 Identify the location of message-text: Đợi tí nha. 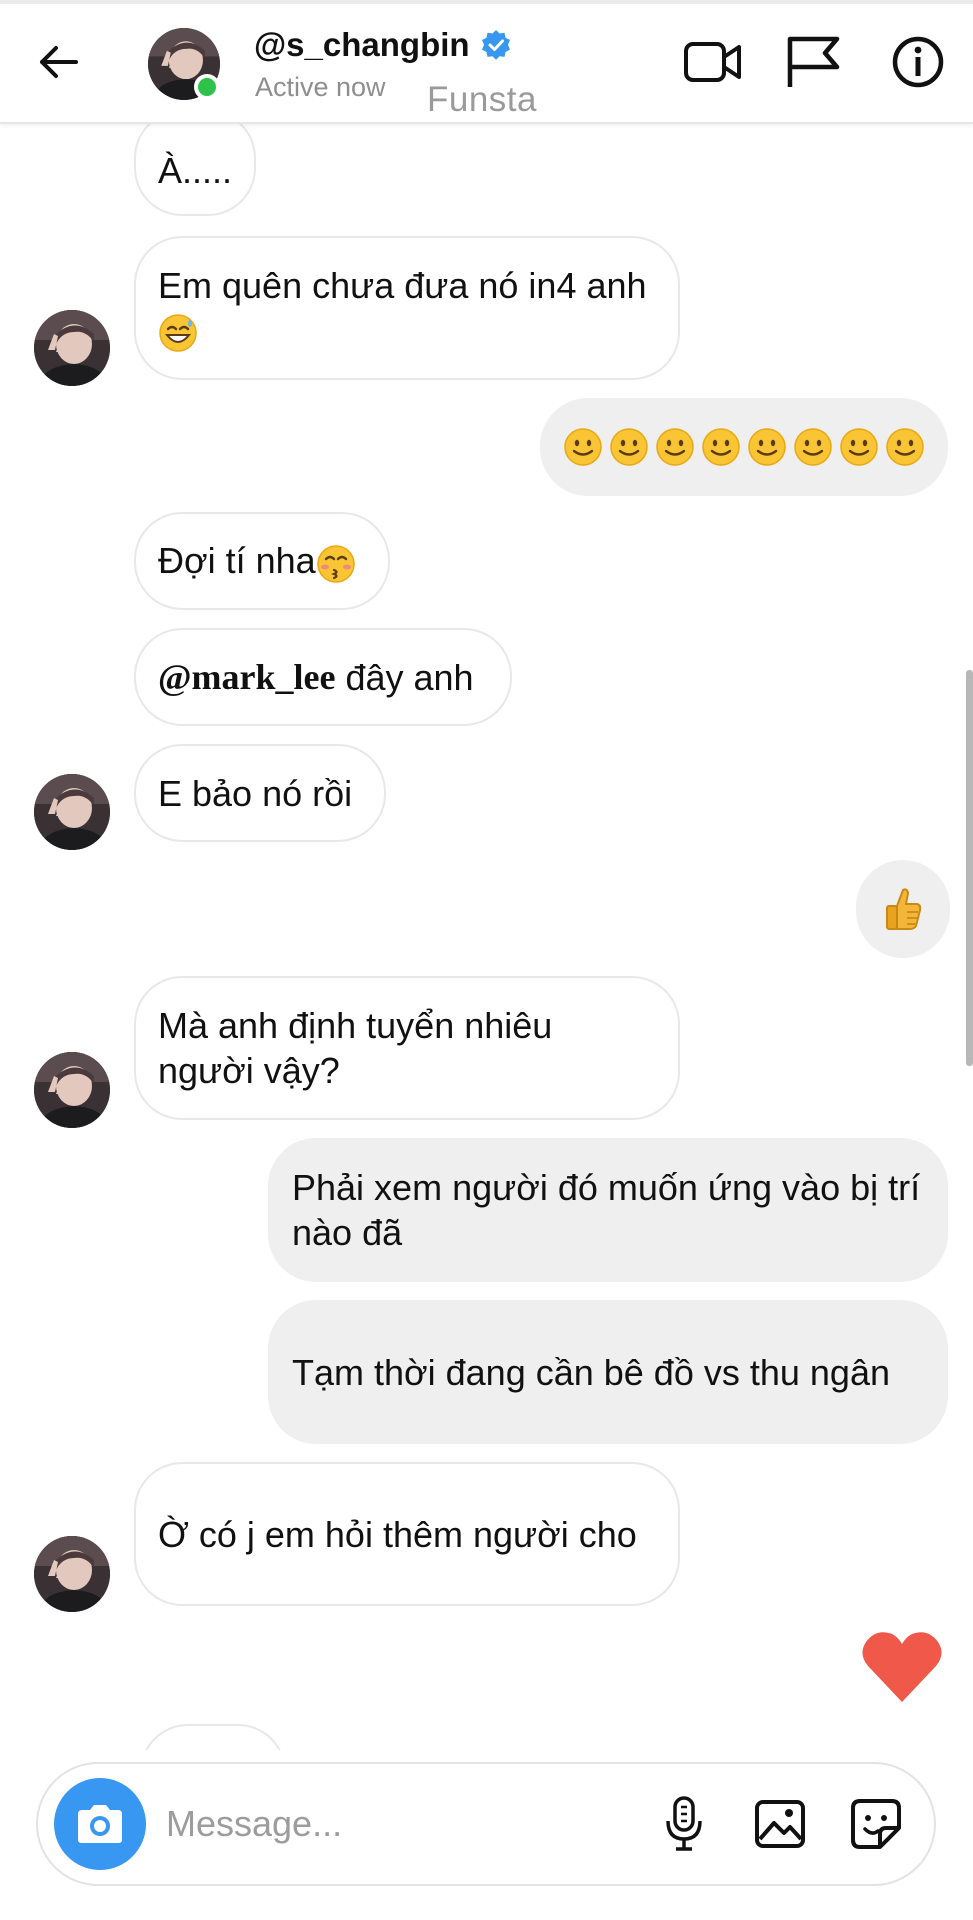
(257, 560).